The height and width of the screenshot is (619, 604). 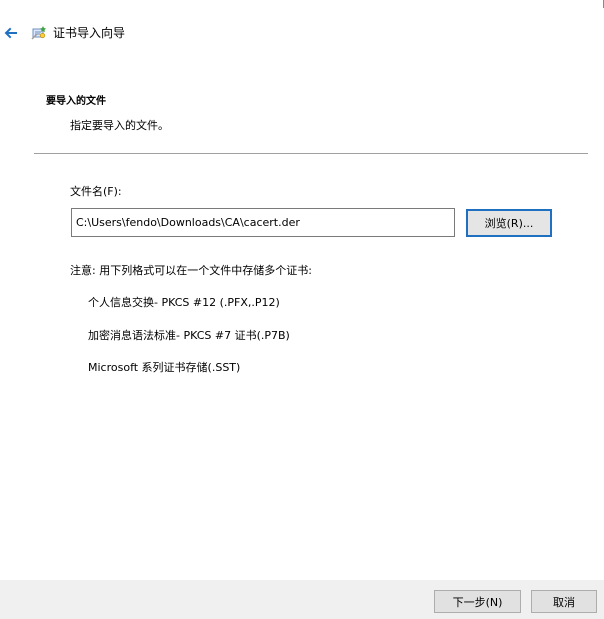 What do you see at coordinates (119, 125) in the screenshot?
I see `section-subtitle: 指定要导入的文件。` at bounding box center [119, 125].